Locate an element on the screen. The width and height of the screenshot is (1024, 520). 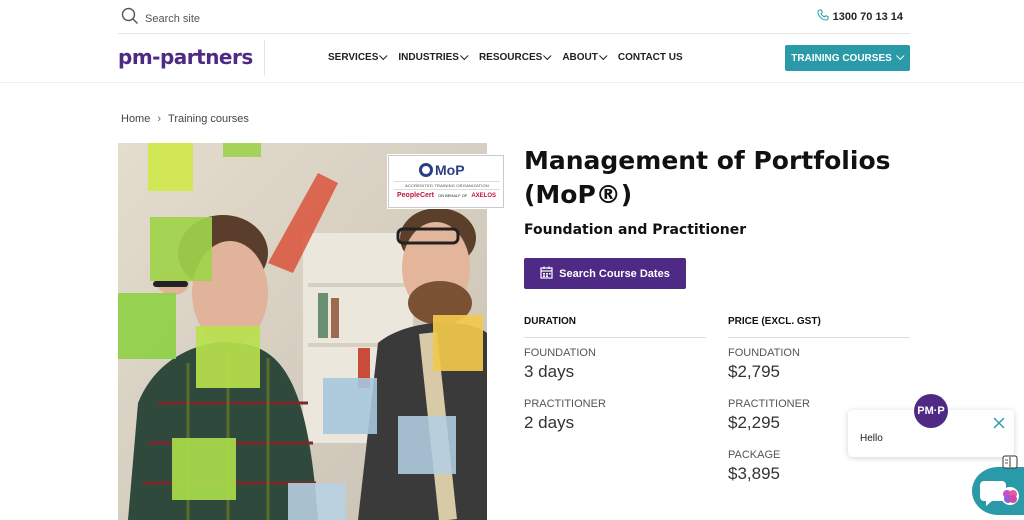
page-title: Management of Portfolios (MoP®) is located at coordinates (707, 177).